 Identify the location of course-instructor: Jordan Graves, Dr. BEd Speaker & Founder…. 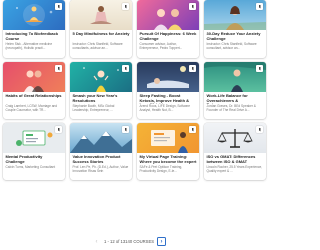
(231, 108).